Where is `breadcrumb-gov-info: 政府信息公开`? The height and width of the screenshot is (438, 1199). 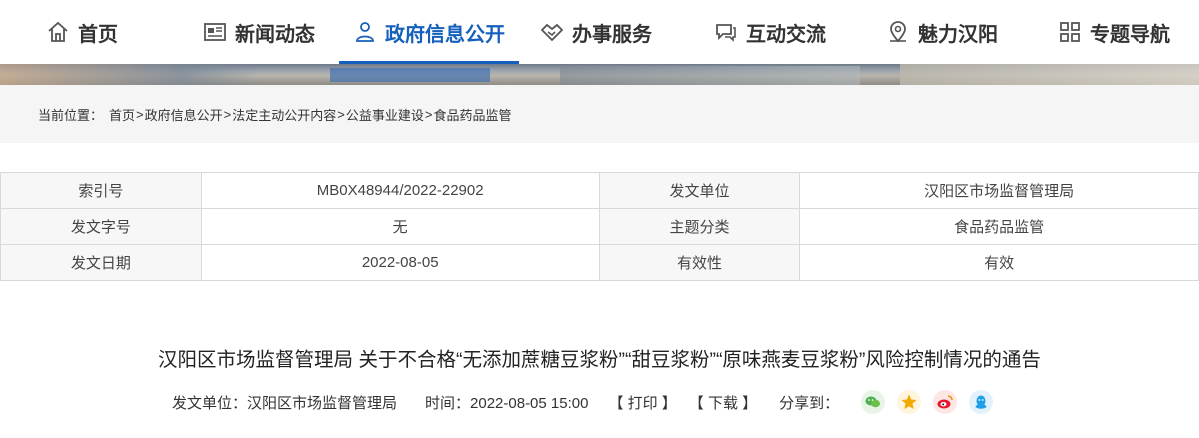
breadcrumb-gov-info: 政府信息公开 is located at coordinates (184, 114).